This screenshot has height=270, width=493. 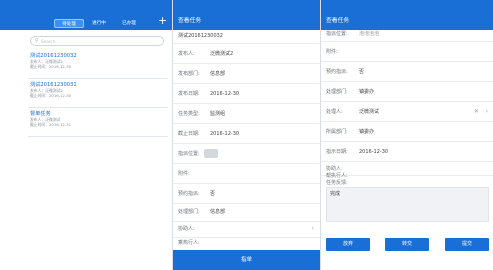 What do you see at coordinates (335, 194) in the screenshot?
I see `feedback-text: 完成` at bounding box center [335, 194].